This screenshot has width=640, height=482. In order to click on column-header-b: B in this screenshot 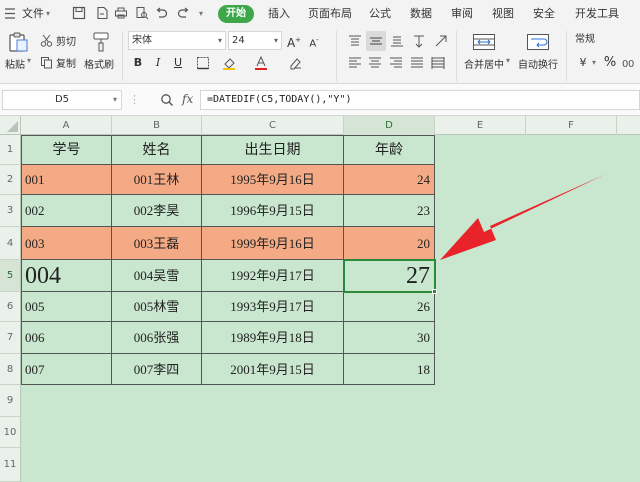, I will do `click(157, 125)`.